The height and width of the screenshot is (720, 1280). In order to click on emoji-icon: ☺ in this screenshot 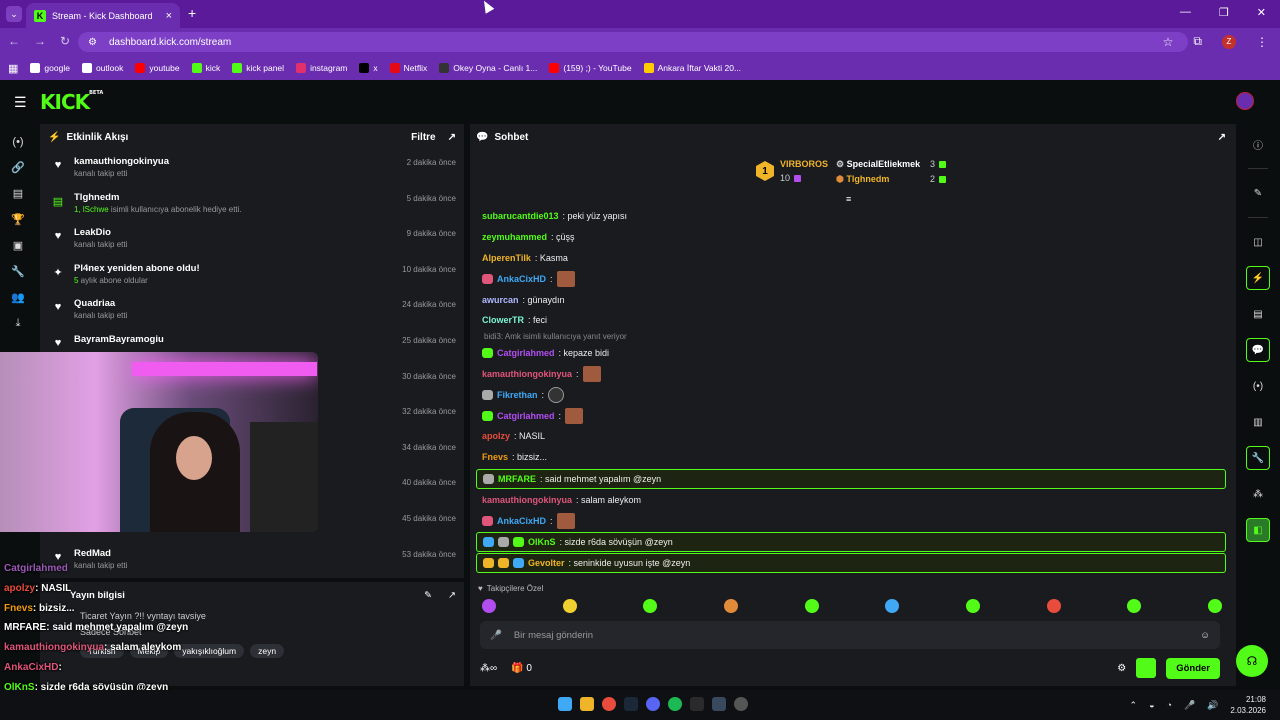, I will do `click(1205, 635)`.